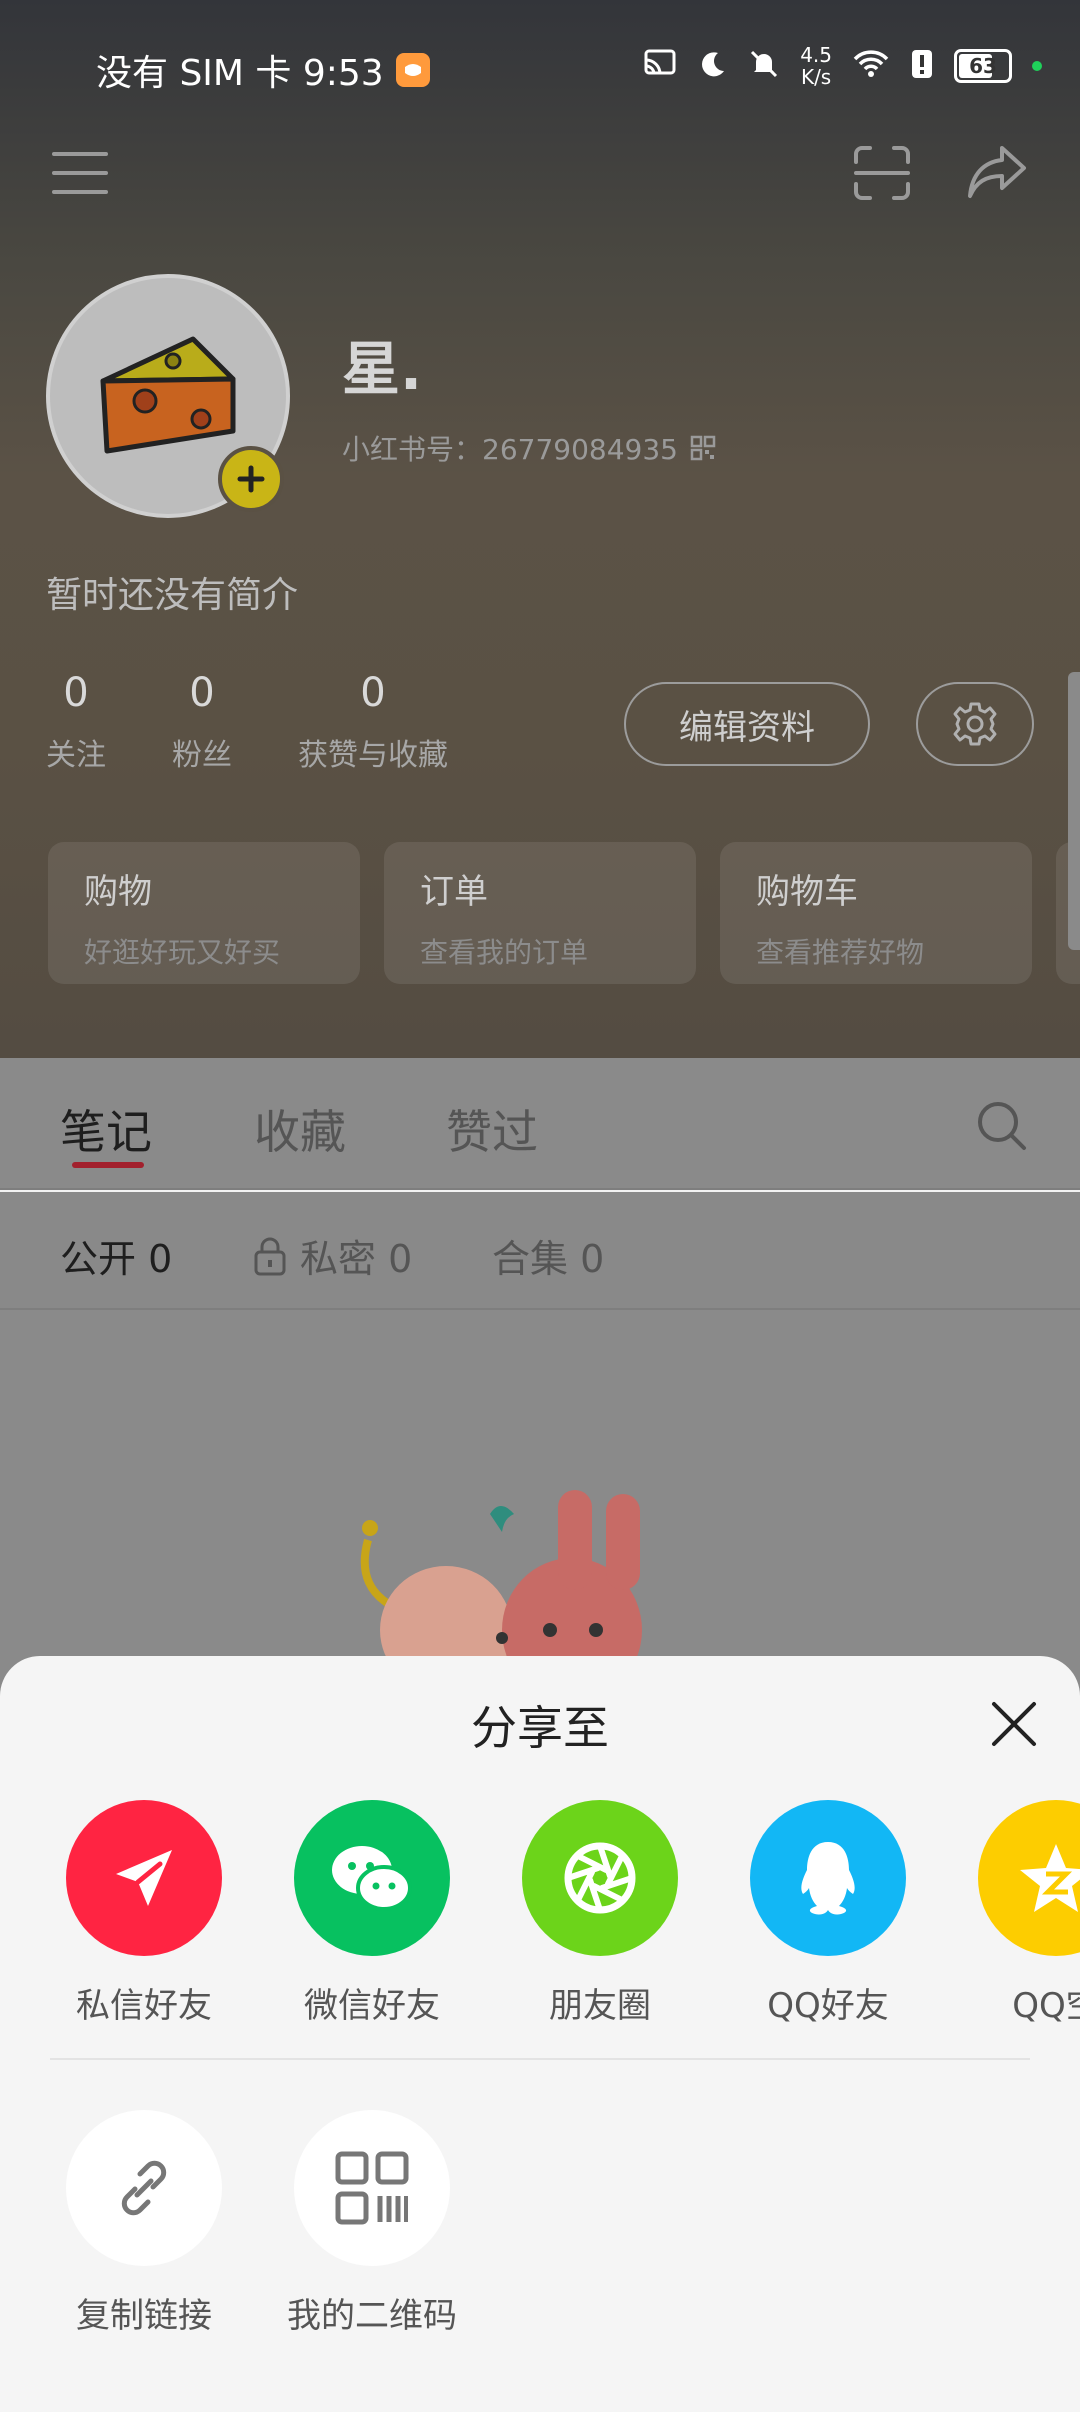 This screenshot has height=2412, width=1080. I want to click on tab-liked: 赞过, so click(492, 1129).